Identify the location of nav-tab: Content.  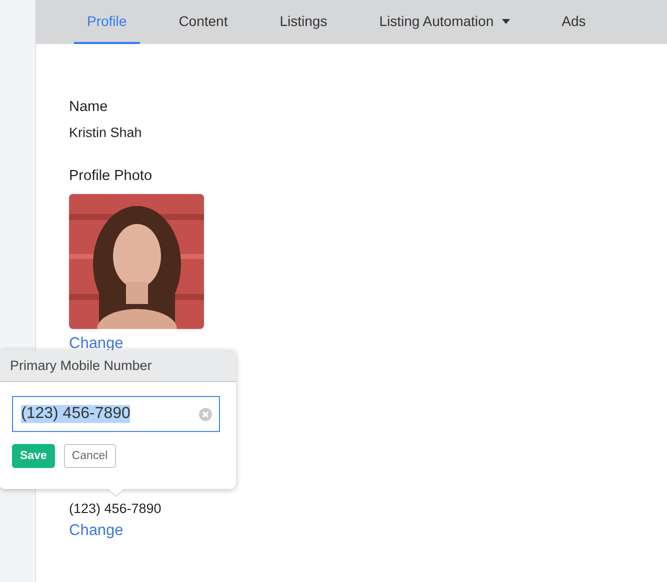
(203, 22).